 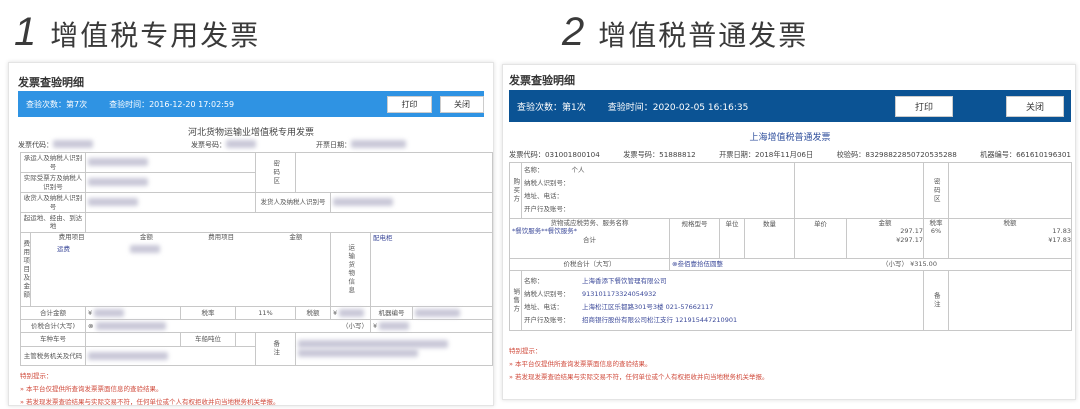 I want to click on invoice-date-label: 开票日期：, so click(x=333, y=145).